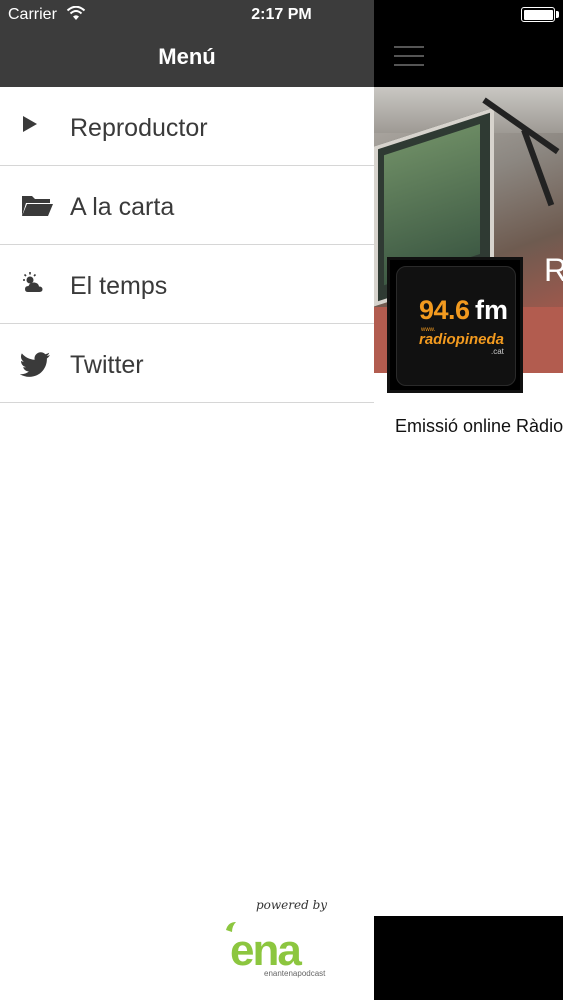 This screenshot has width=563, height=1000. I want to click on ena-logo: ena enantenapodcast, so click(276, 950).